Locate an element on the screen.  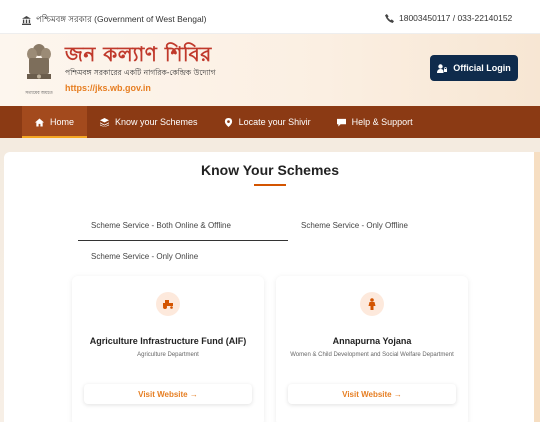
nav-label-know-your-schemes: Know your Schemes is located at coordinates (156, 122).